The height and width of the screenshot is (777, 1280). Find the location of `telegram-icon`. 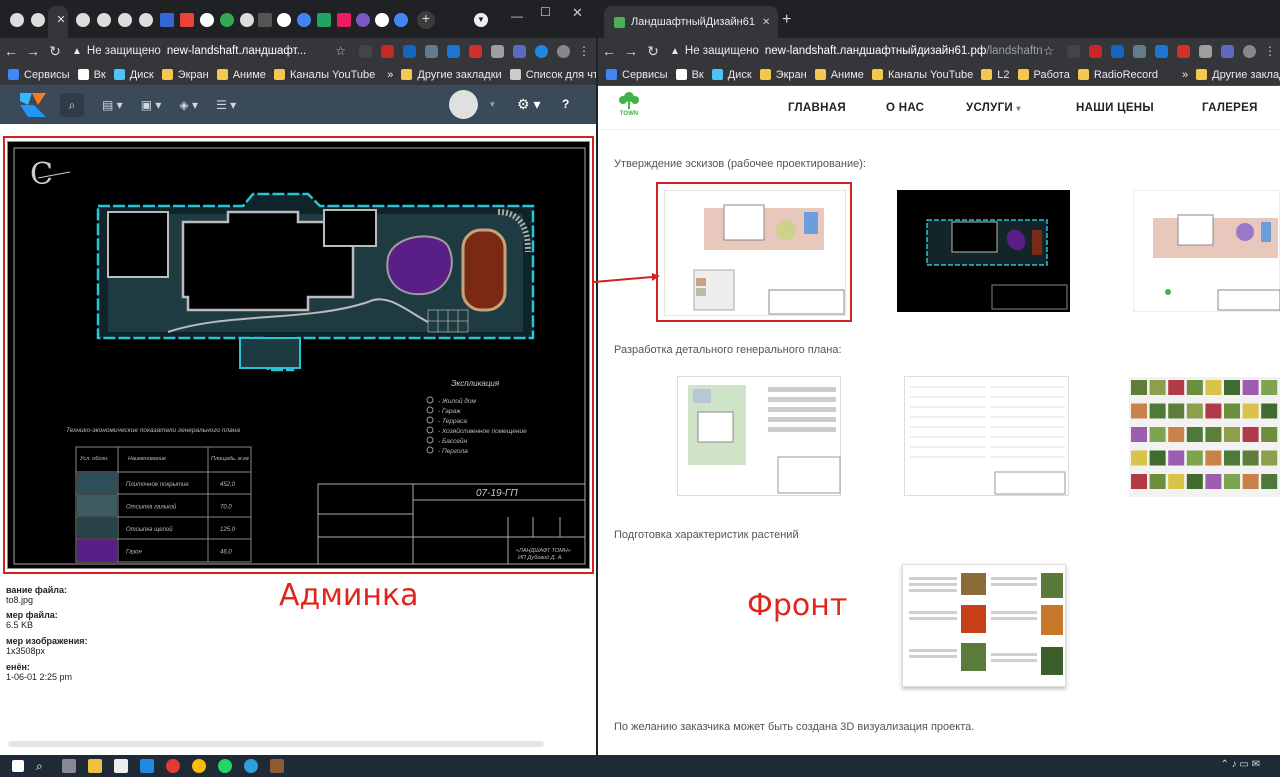

telegram-icon is located at coordinates (251, 766).